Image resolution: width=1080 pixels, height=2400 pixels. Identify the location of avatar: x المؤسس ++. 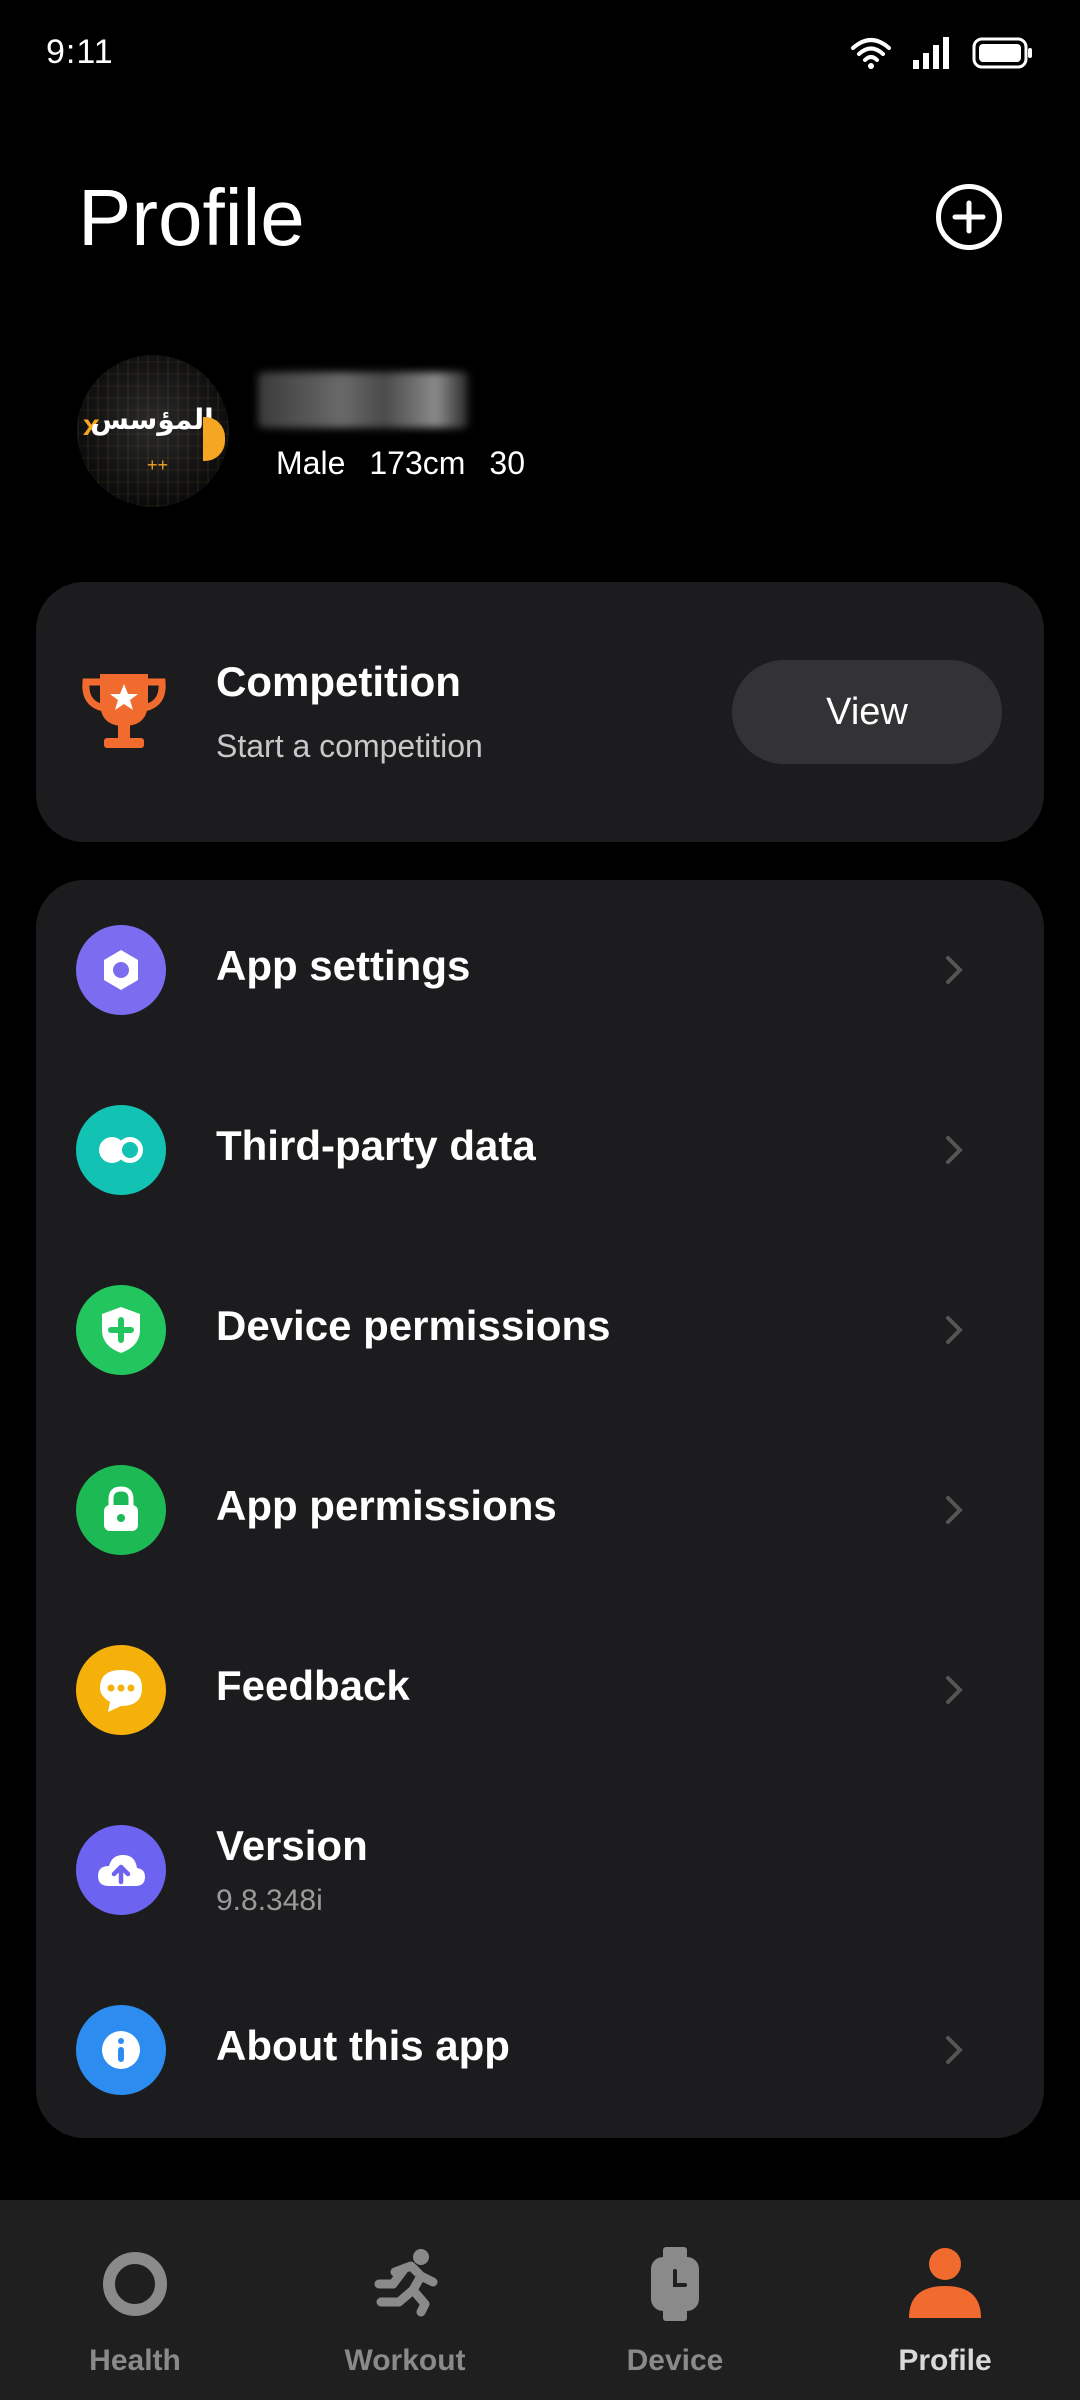
(153, 431).